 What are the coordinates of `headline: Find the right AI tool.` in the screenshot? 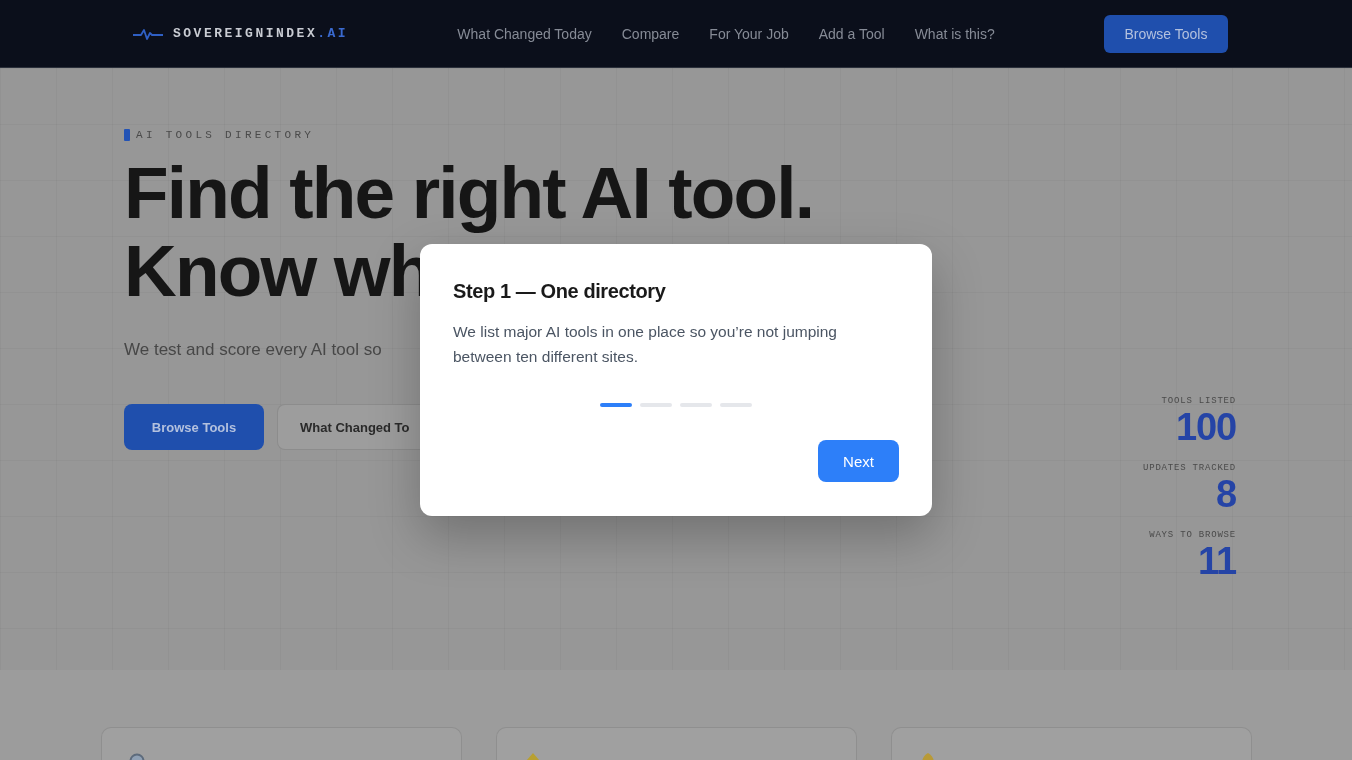 It's located at (469, 193).